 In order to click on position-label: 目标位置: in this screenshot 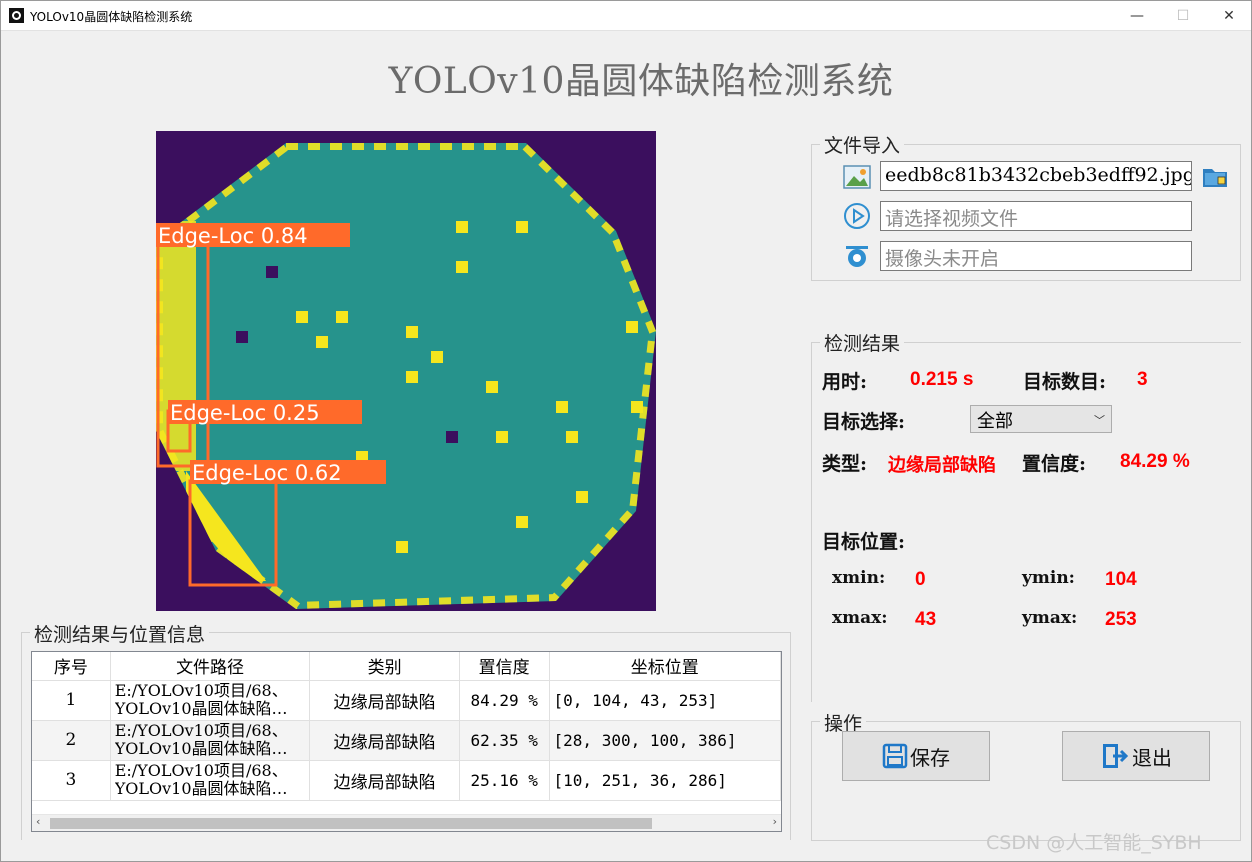, I will do `click(864, 542)`.